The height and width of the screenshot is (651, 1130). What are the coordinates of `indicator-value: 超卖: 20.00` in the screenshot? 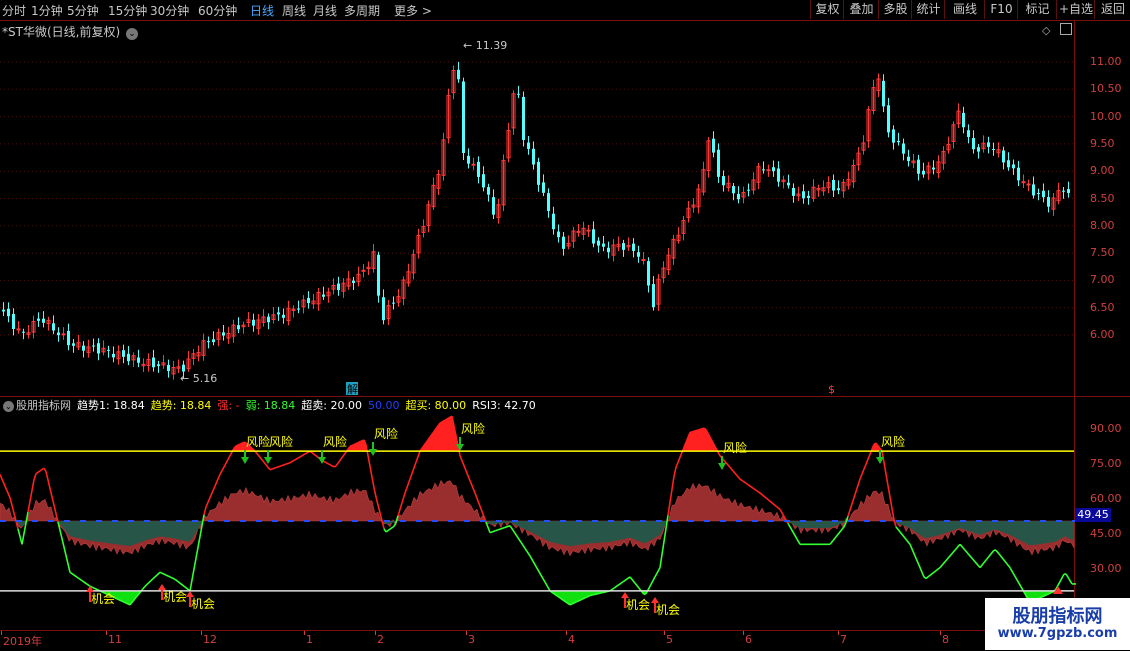 It's located at (331, 405).